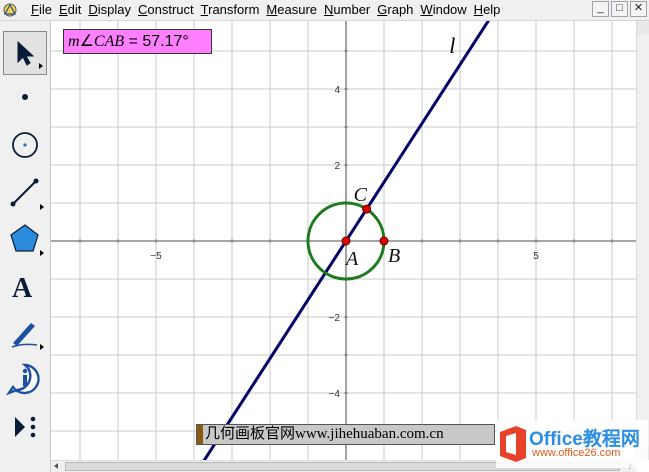 Image resolution: width=649 pixels, height=472 pixels. I want to click on menu-edit: Edit, so click(70, 10).